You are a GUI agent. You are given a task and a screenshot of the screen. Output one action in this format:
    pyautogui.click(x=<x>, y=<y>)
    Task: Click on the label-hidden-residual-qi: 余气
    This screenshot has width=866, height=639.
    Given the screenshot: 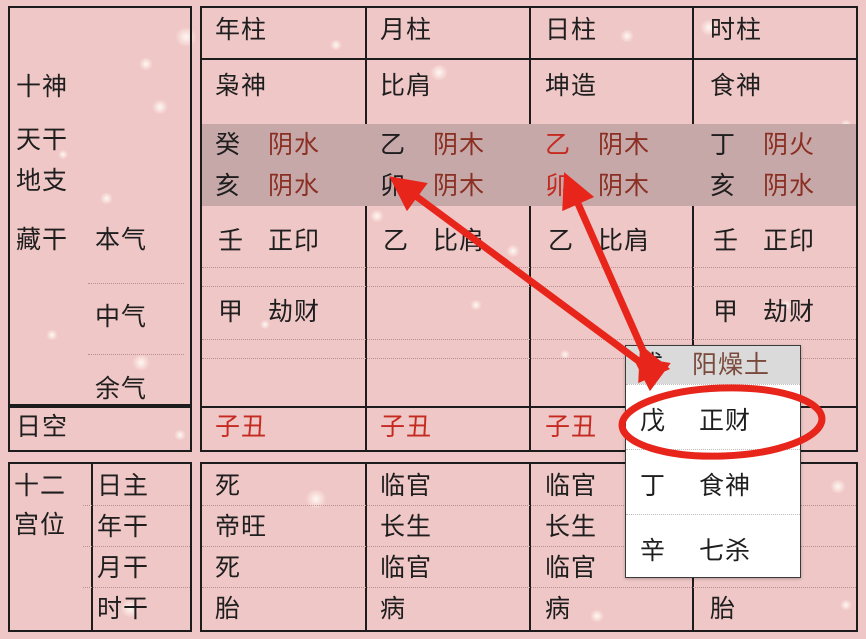 What is the action you would take?
    pyautogui.click(x=121, y=389)
    